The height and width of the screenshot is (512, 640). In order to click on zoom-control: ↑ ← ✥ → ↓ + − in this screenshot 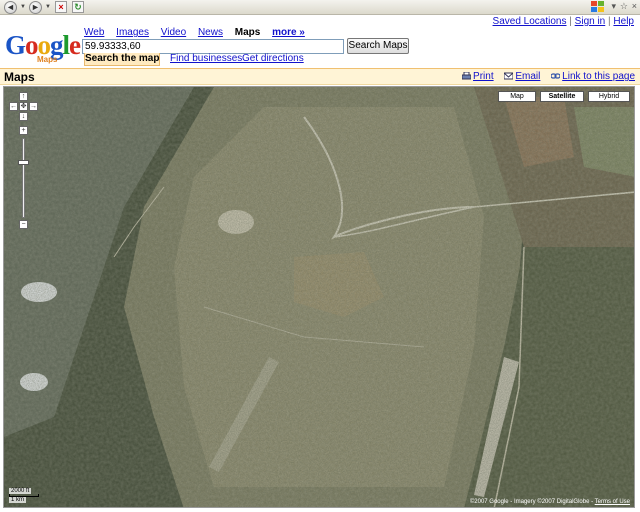, I will do `click(22, 160)`.